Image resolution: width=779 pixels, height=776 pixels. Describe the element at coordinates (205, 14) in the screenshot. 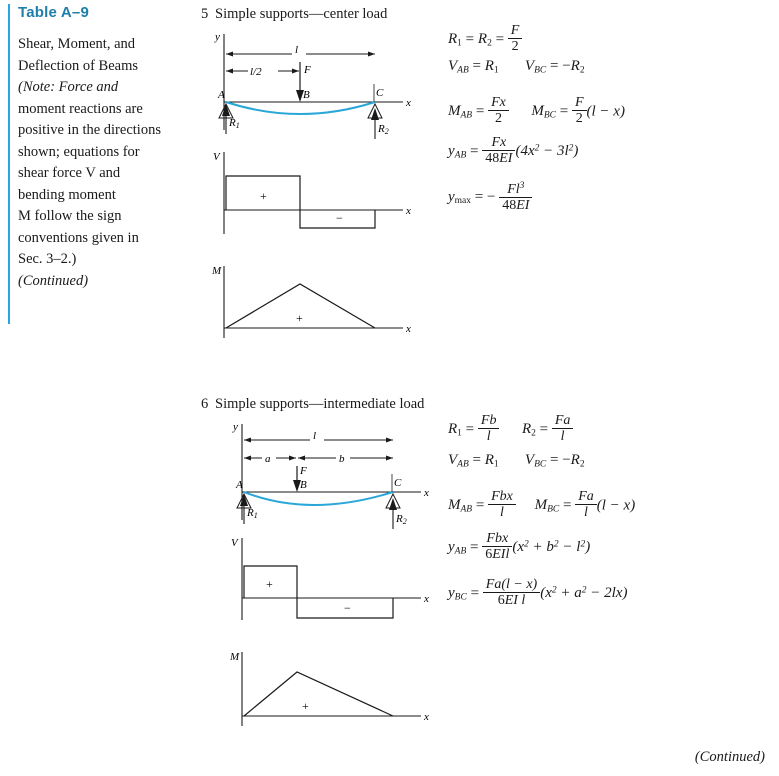

I see `section-5-number: 5` at that location.